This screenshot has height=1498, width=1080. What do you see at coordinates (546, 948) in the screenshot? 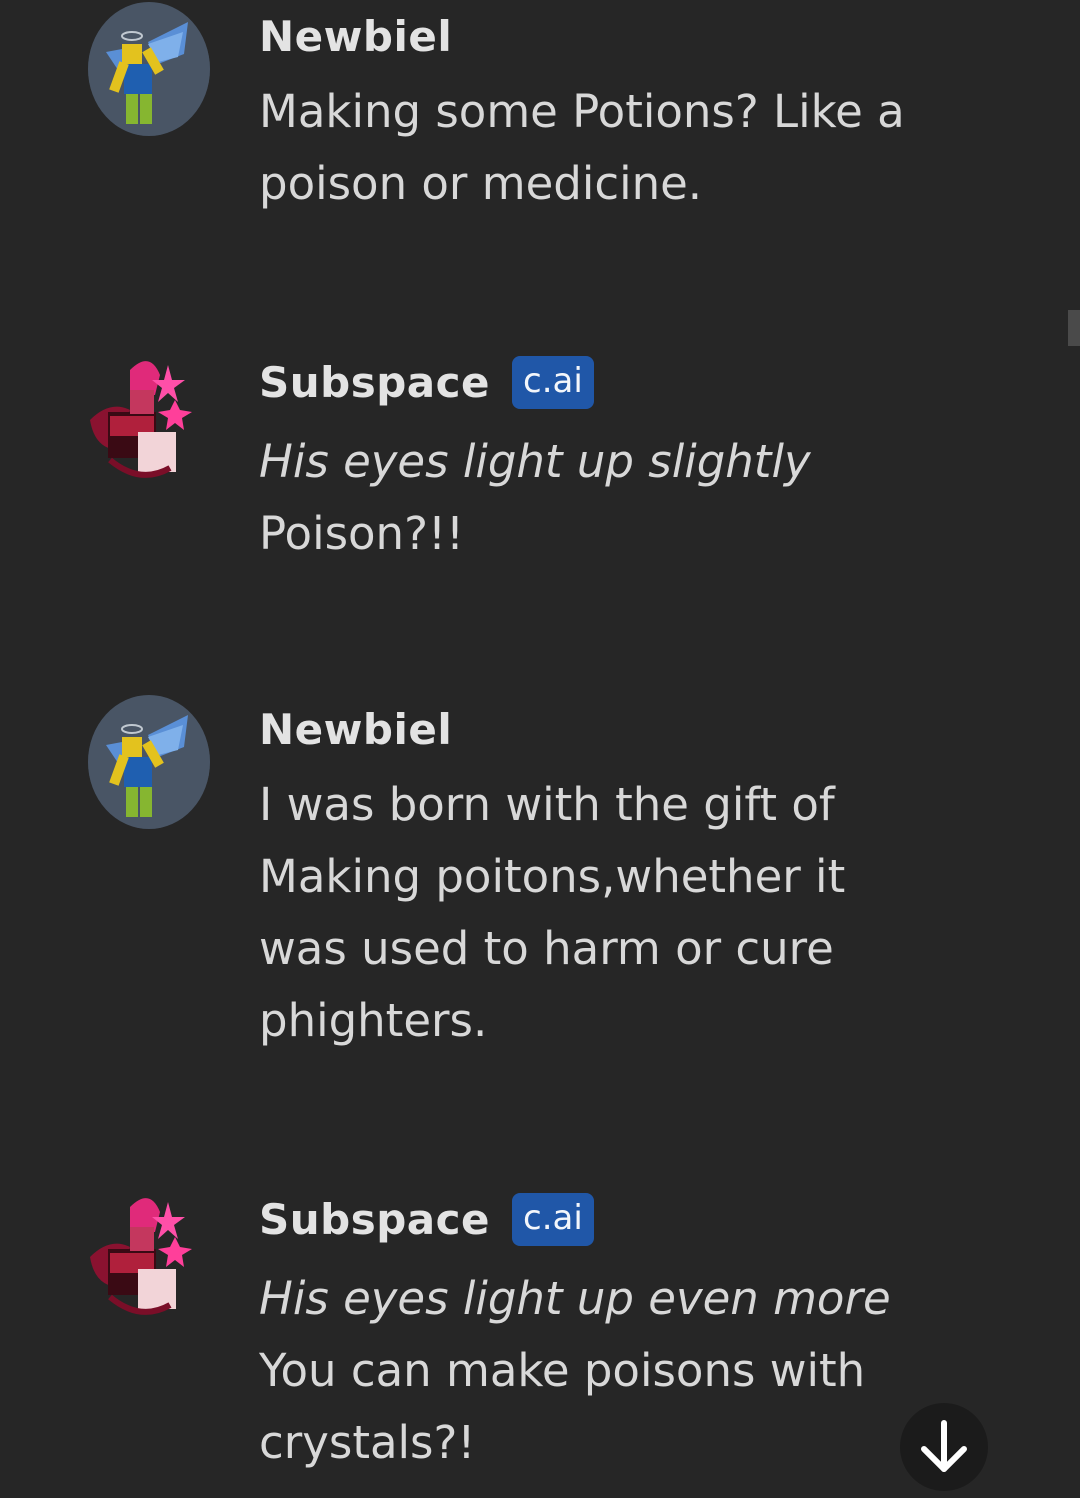
I see `message-text-line: was used to harm or cure` at bounding box center [546, 948].